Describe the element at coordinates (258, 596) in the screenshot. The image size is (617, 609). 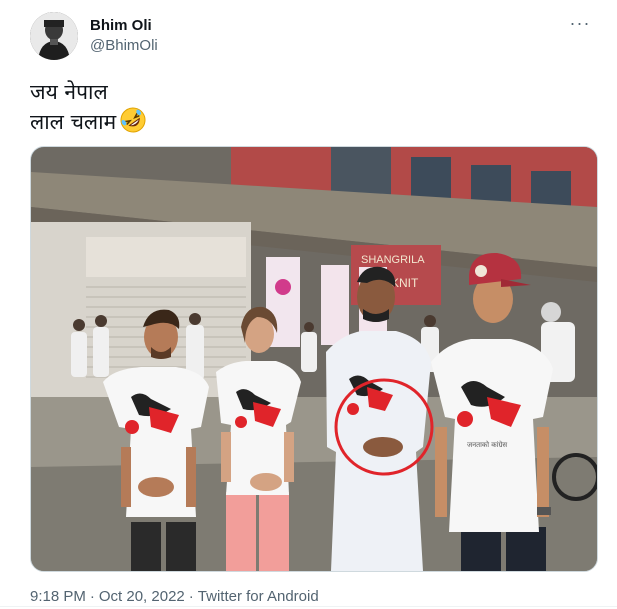
I see `tweet-source: Twitter for Android` at that location.